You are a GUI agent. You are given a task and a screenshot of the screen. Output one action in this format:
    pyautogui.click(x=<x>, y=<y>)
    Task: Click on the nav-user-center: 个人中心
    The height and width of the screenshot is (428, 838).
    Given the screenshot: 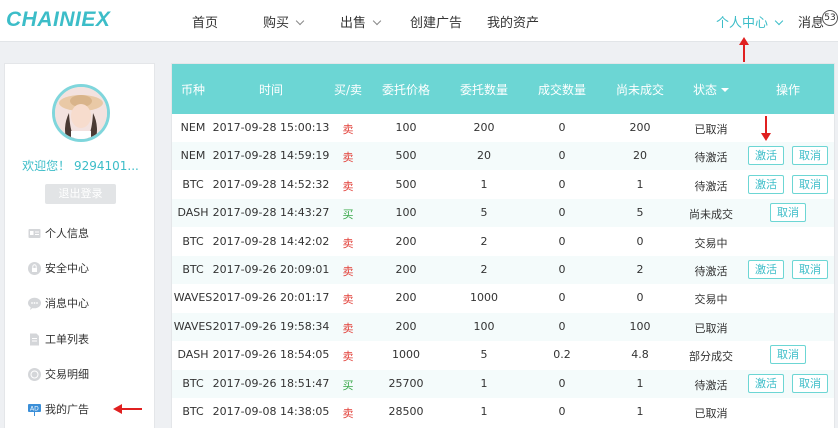 What is the action you would take?
    pyautogui.click(x=750, y=21)
    